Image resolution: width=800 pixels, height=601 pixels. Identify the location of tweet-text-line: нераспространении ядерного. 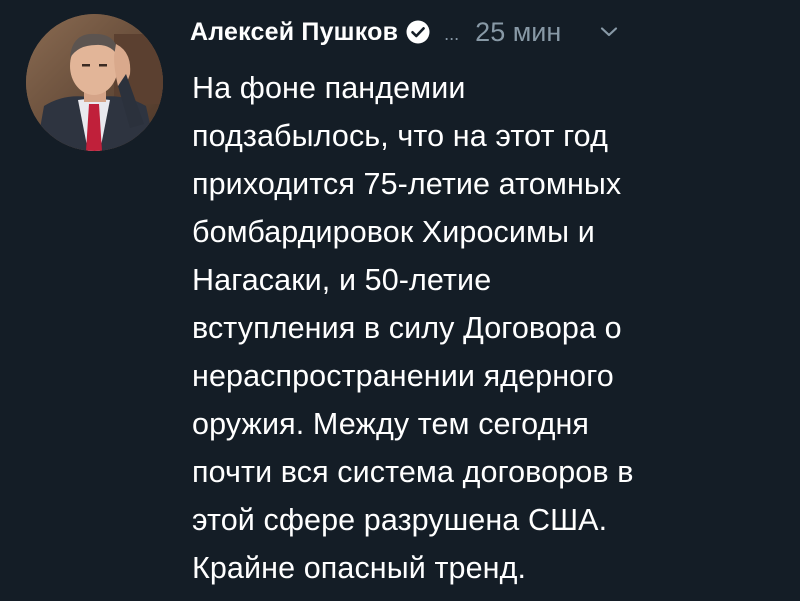
(403, 376).